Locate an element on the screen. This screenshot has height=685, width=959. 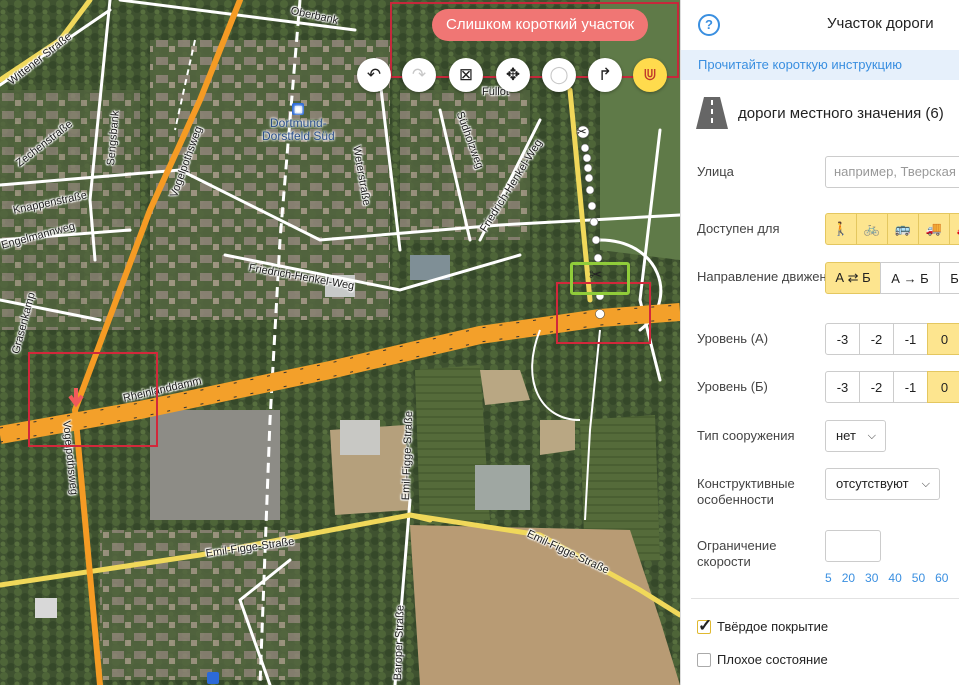
direction-forward-button: А → Б is located at coordinates (910, 278).